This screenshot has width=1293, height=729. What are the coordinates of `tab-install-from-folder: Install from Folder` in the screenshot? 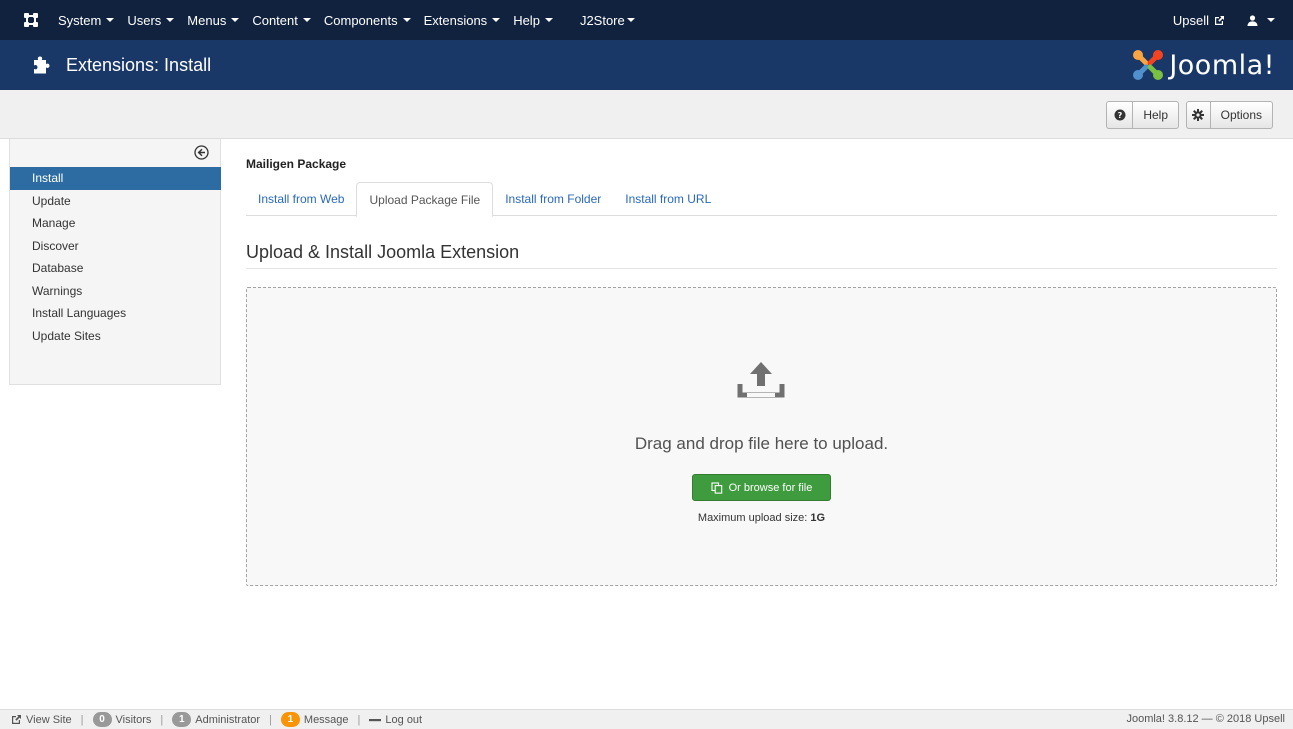 It's located at (553, 199).